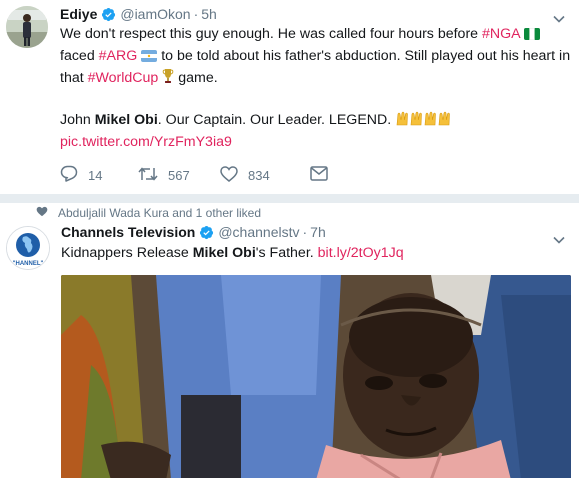 The image size is (579, 478). I want to click on timeline-separator, so click(289, 199).